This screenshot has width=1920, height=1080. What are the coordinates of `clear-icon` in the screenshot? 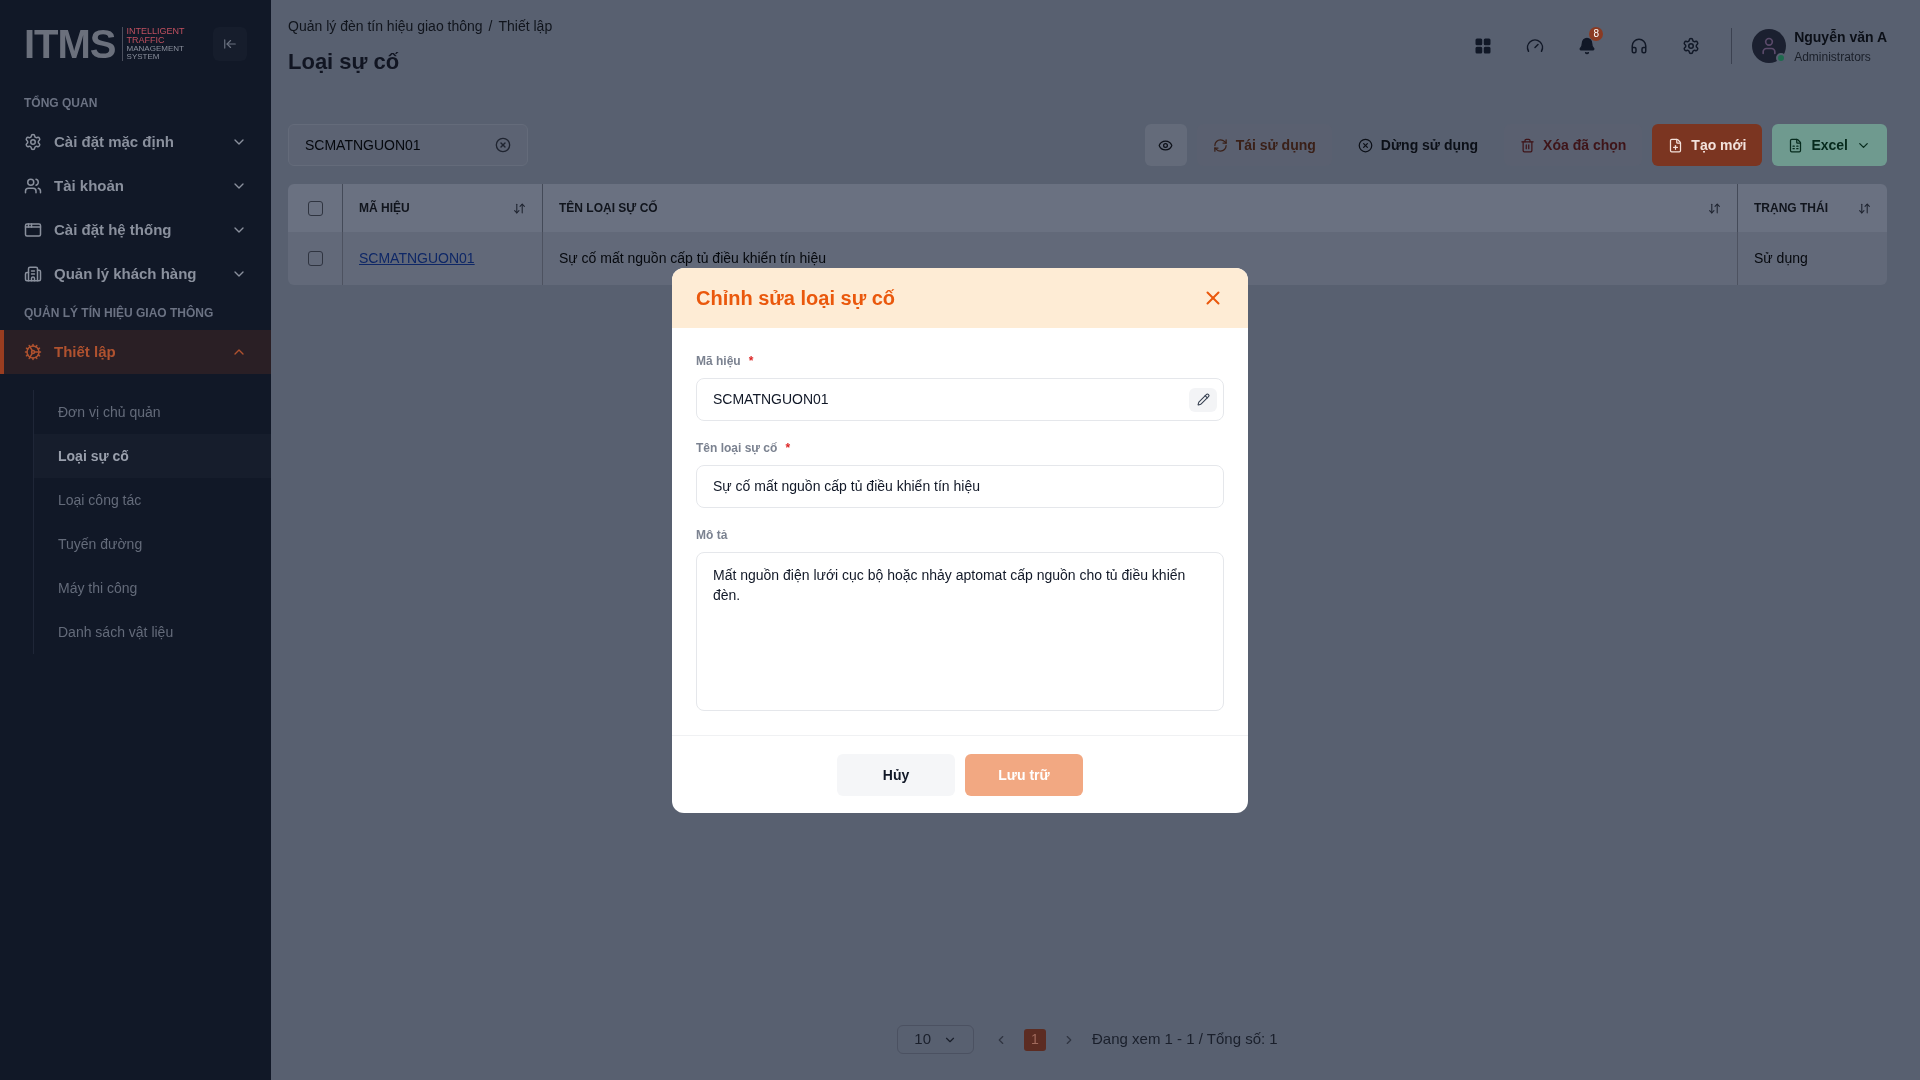 It's located at (503, 145).